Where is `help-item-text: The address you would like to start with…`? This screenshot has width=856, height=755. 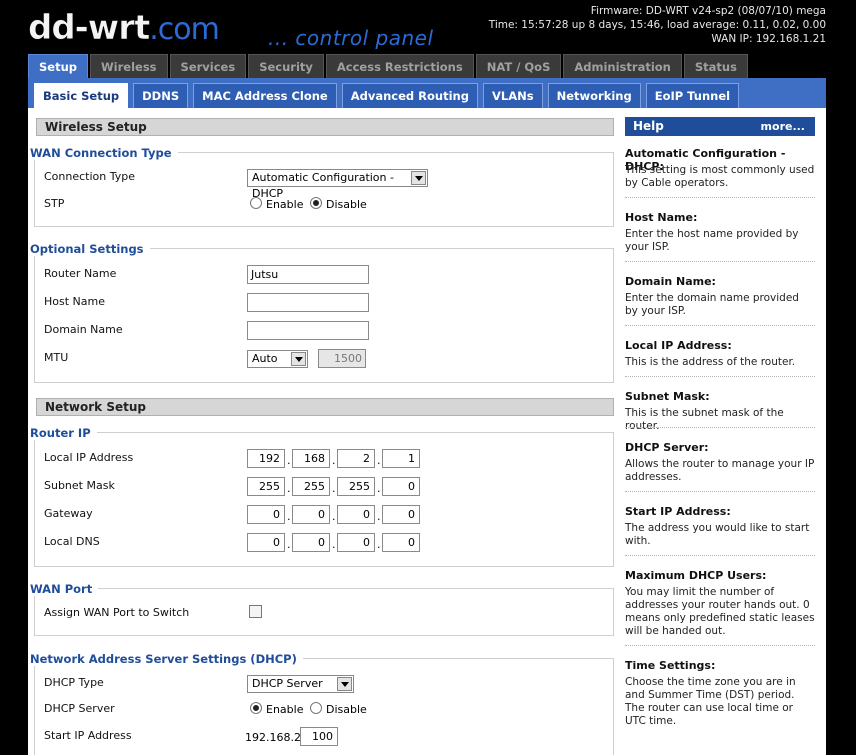
help-item-text: The address you would like to start with… is located at coordinates (717, 534).